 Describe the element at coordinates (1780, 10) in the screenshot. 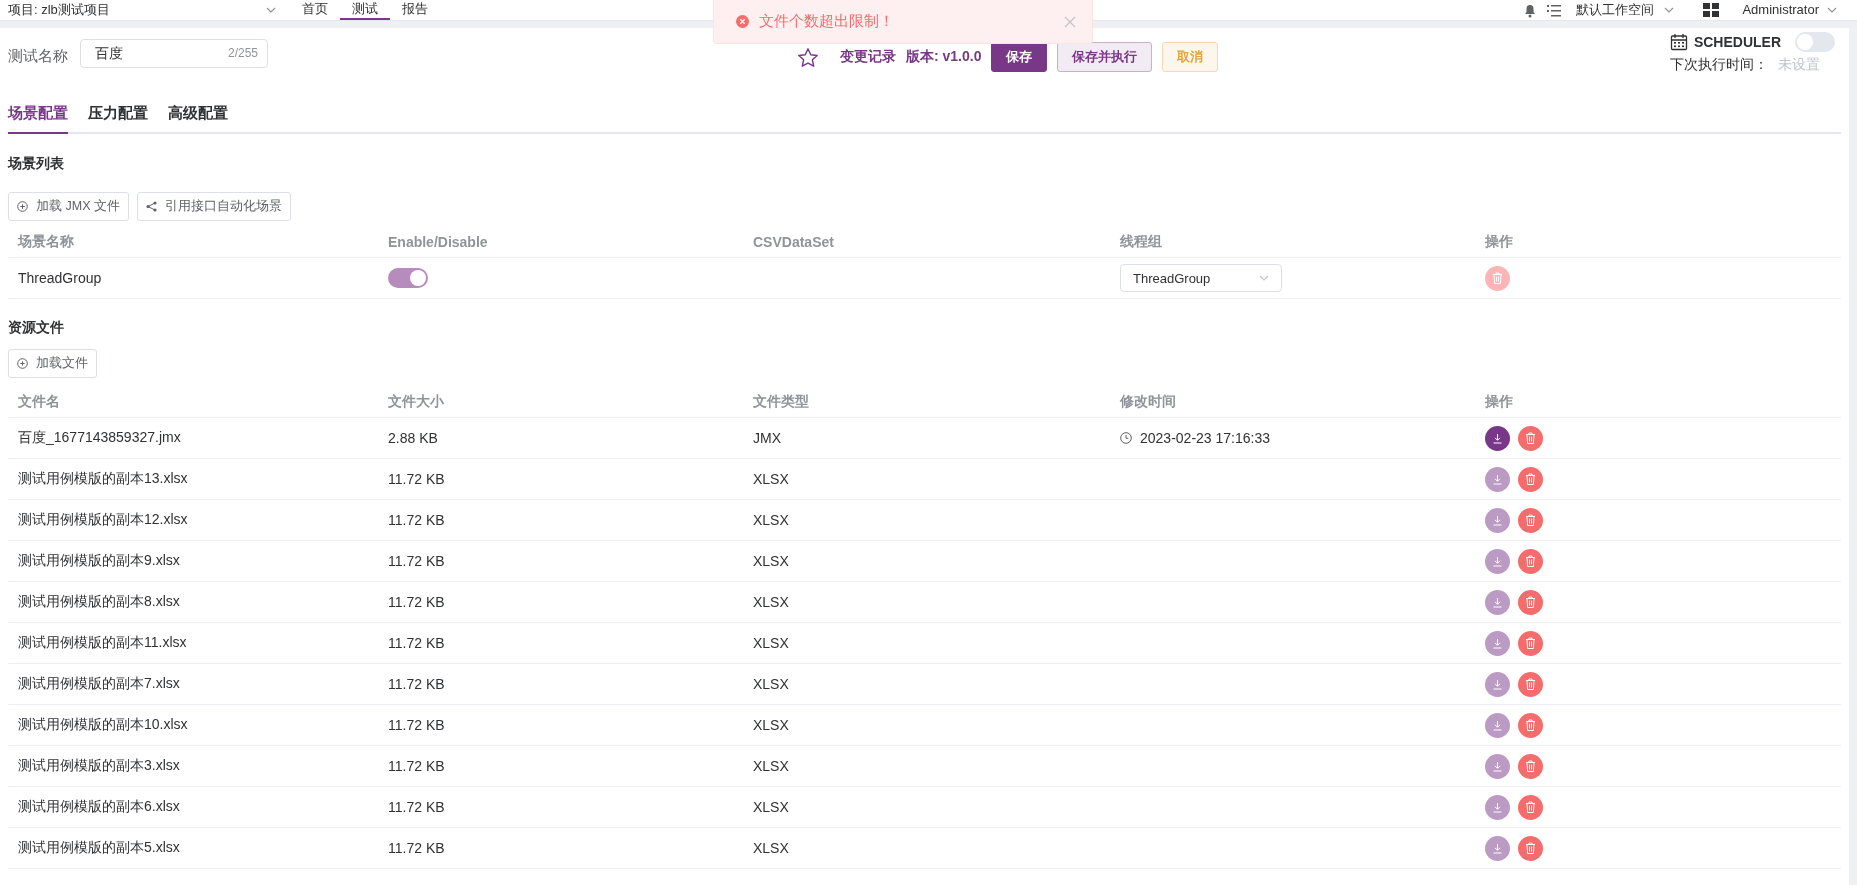

I see `user-menu: Administrator` at that location.